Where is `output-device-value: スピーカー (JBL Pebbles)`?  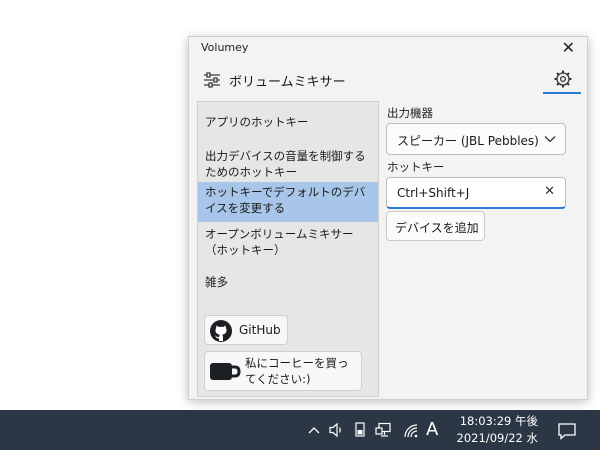 output-device-value: スピーカー (JBL Pebbles) is located at coordinates (468, 141).